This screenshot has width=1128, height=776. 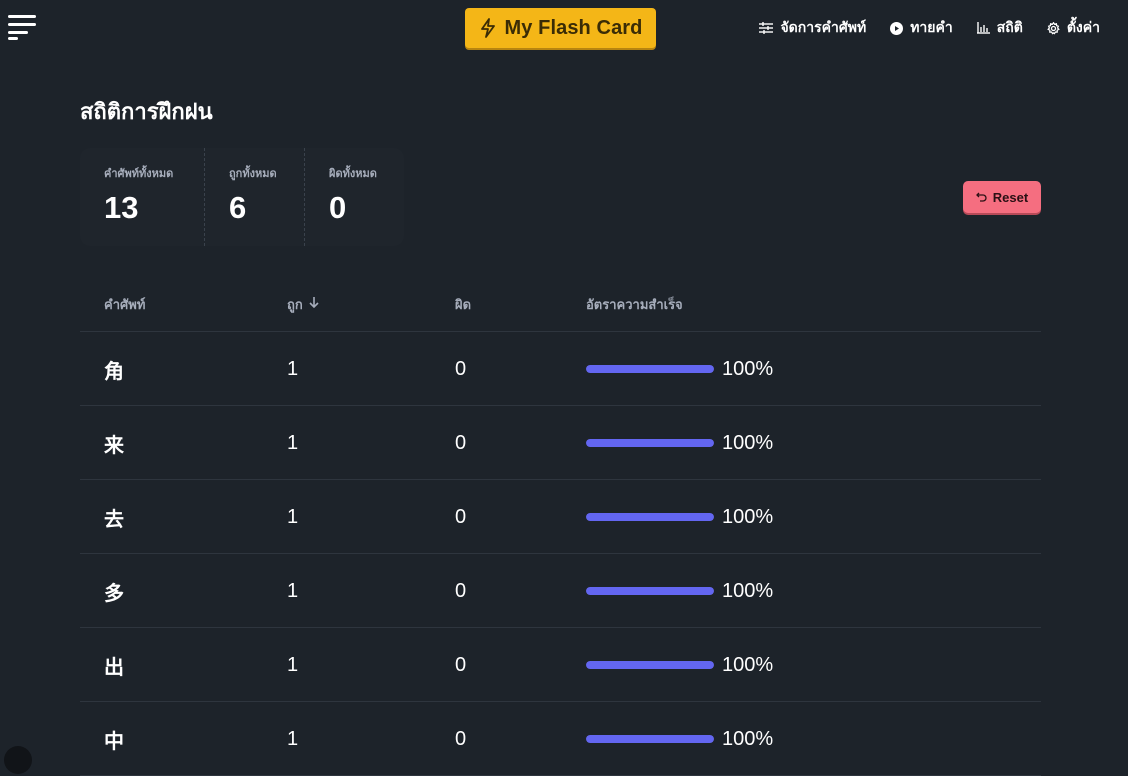 I want to click on brand-button: My Flash Card, so click(x=560, y=28).